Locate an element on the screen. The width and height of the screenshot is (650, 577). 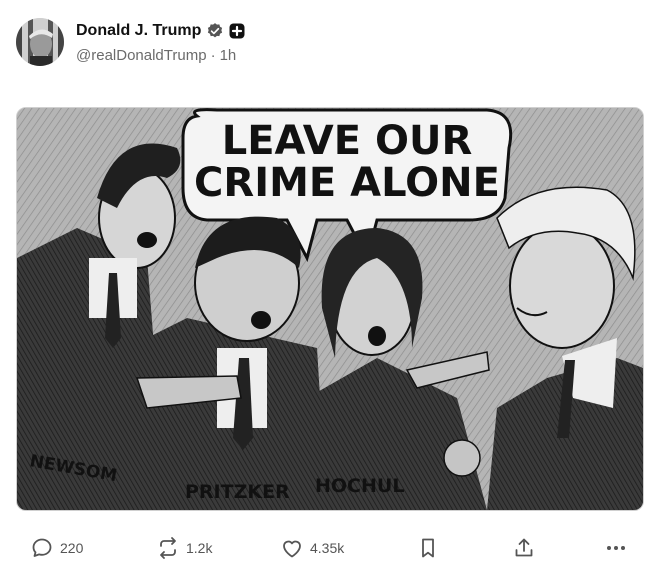
more-options-button is located at coordinates (616, 548).